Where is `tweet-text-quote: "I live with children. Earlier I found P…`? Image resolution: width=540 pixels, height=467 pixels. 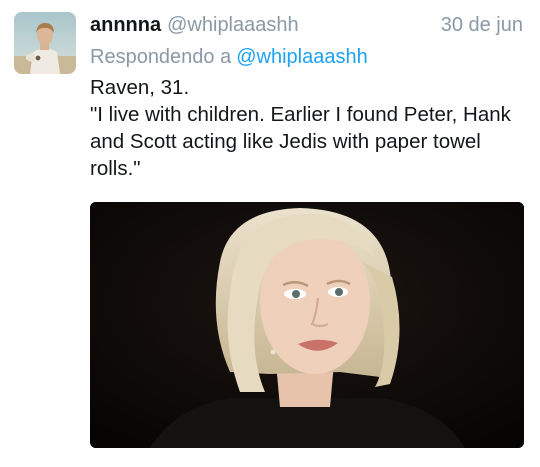
tweet-text-quote: "I live with children. Earlier I found P… is located at coordinates (300, 141).